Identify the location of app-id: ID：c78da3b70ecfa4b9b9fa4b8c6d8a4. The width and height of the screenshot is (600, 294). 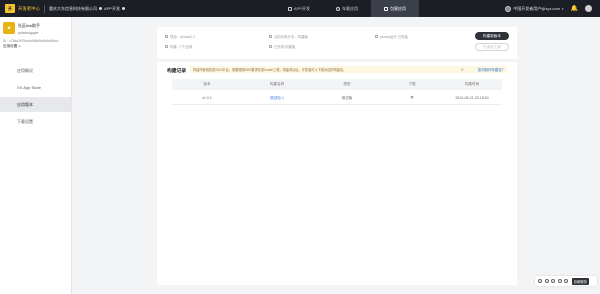
(35, 39).